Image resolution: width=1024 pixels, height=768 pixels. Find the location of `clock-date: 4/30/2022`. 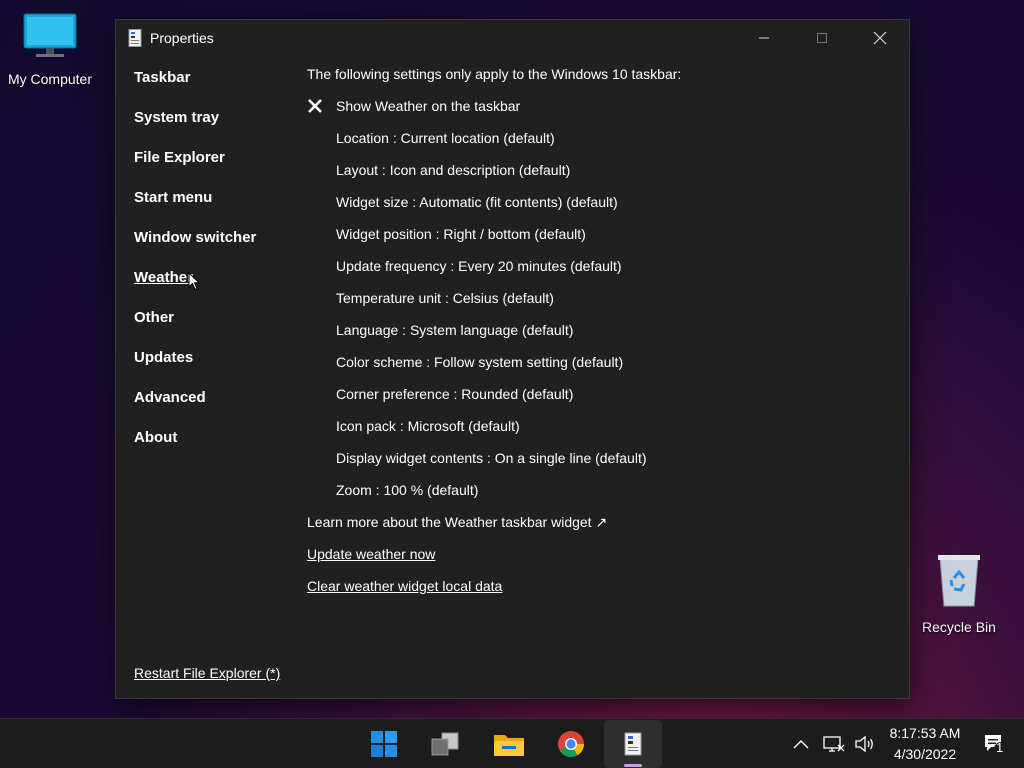

clock-date: 4/30/2022 is located at coordinates (925, 754).